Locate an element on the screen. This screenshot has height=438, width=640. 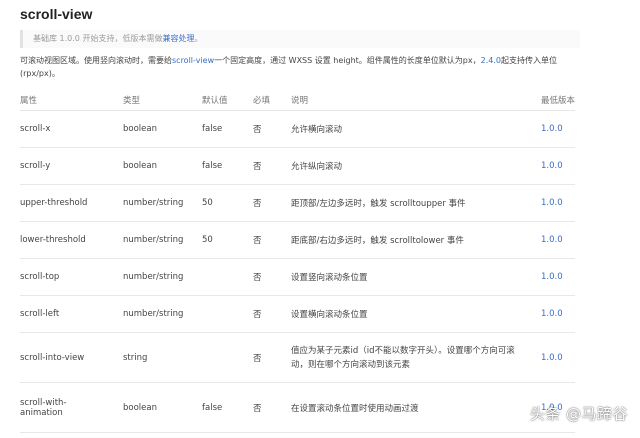
table-row: scroll-x boolean false 否 允许横向滚动 1.0.0 is located at coordinates (297, 129).